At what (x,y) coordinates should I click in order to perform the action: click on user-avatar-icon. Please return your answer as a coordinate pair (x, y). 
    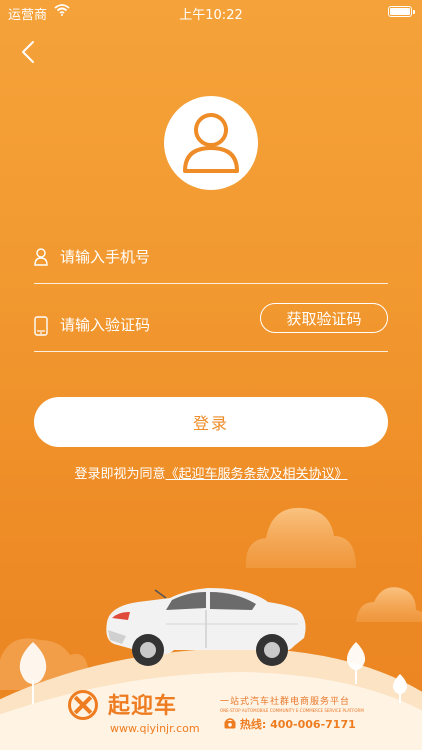
    Looking at the image, I should click on (211, 143).